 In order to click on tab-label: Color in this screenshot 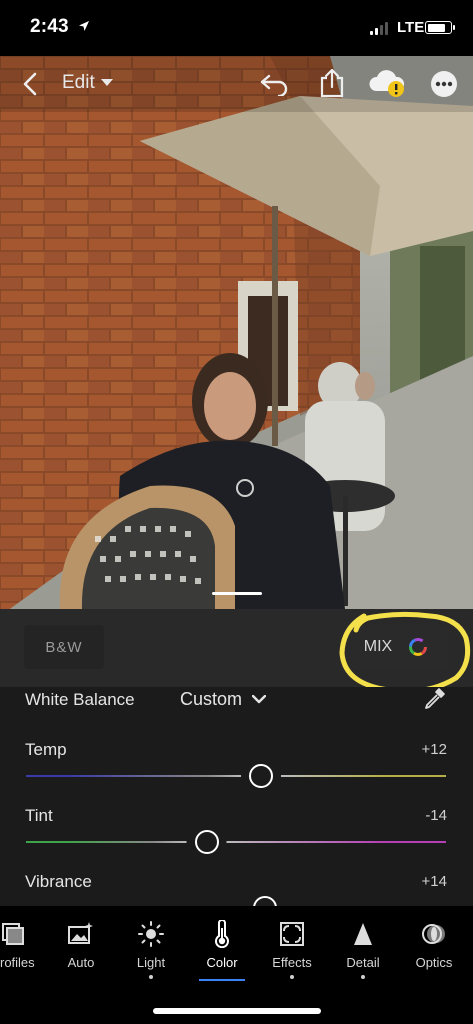, I will do `click(222, 962)`.